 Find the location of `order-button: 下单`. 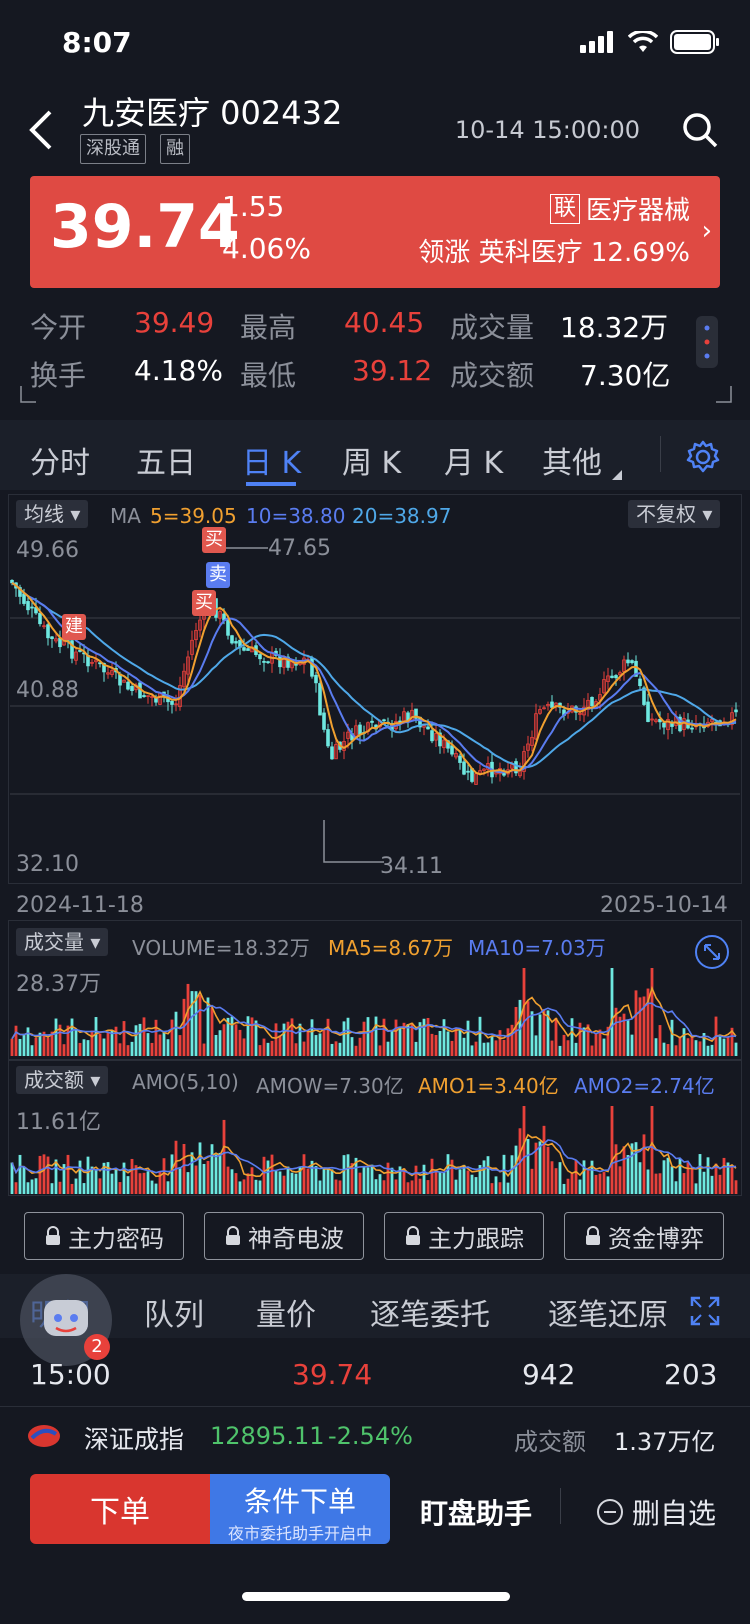

order-button: 下单 is located at coordinates (120, 1509).